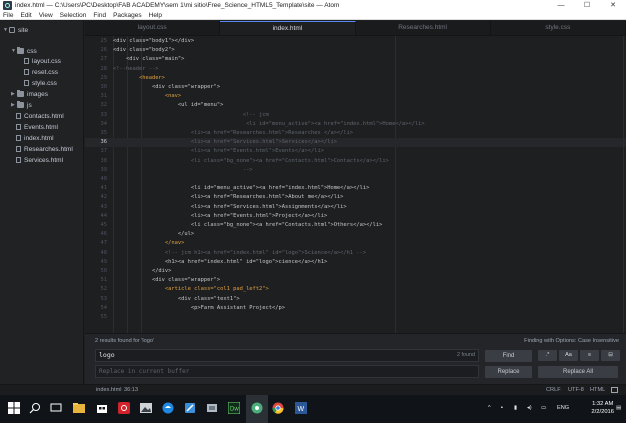 Image resolution: width=626 pixels, height=423 pixels. What do you see at coordinates (301, 408) in the screenshot?
I see `word-icon: W` at bounding box center [301, 408].